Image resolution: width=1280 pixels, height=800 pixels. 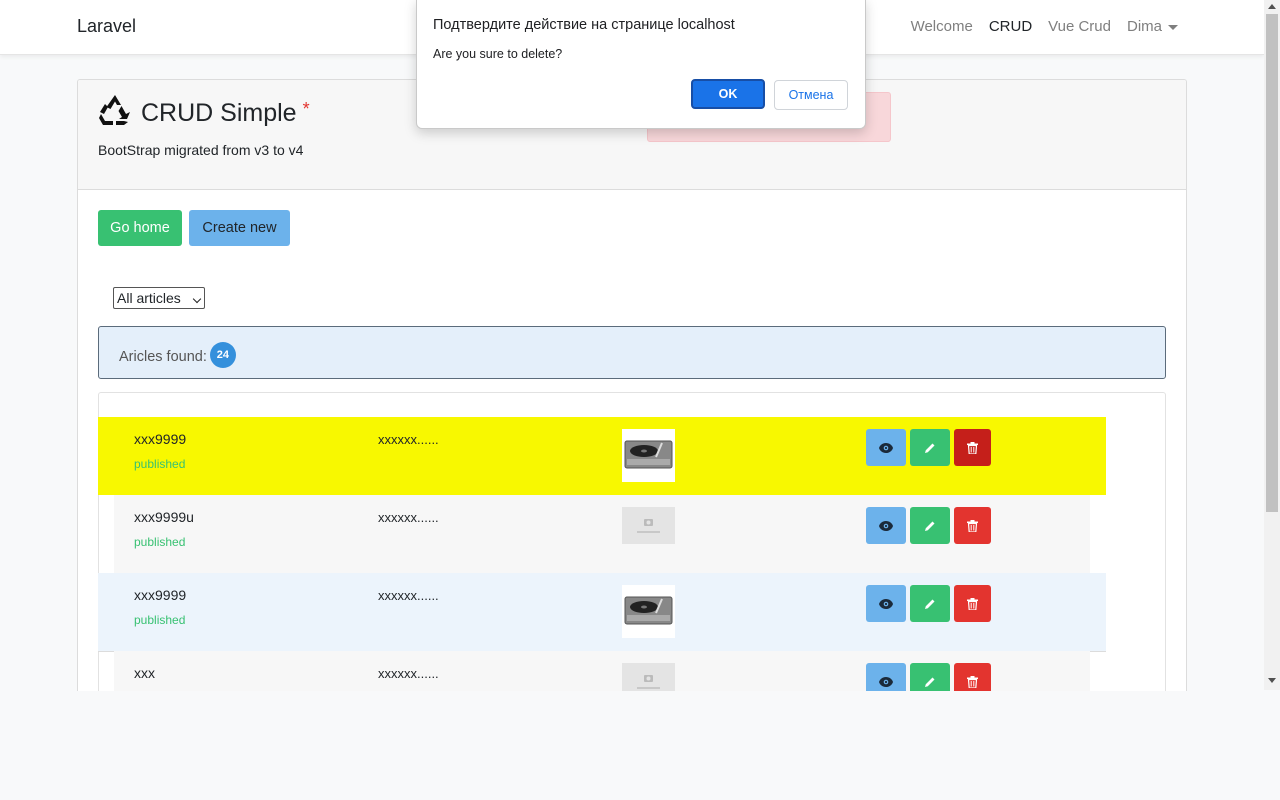 What do you see at coordinates (106, 26) in the screenshot?
I see `brand-link: Laravel` at bounding box center [106, 26].